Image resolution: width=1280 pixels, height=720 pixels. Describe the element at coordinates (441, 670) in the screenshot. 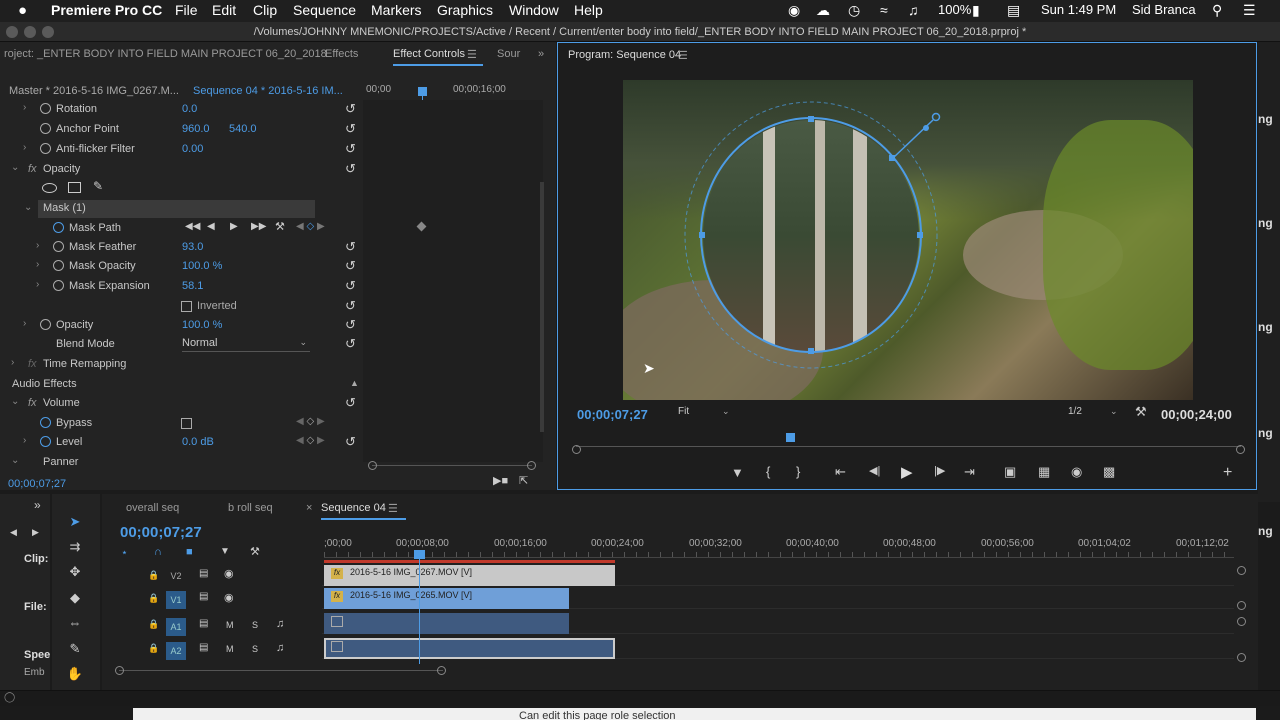

I see `timeline-zoom-right-handle` at that location.